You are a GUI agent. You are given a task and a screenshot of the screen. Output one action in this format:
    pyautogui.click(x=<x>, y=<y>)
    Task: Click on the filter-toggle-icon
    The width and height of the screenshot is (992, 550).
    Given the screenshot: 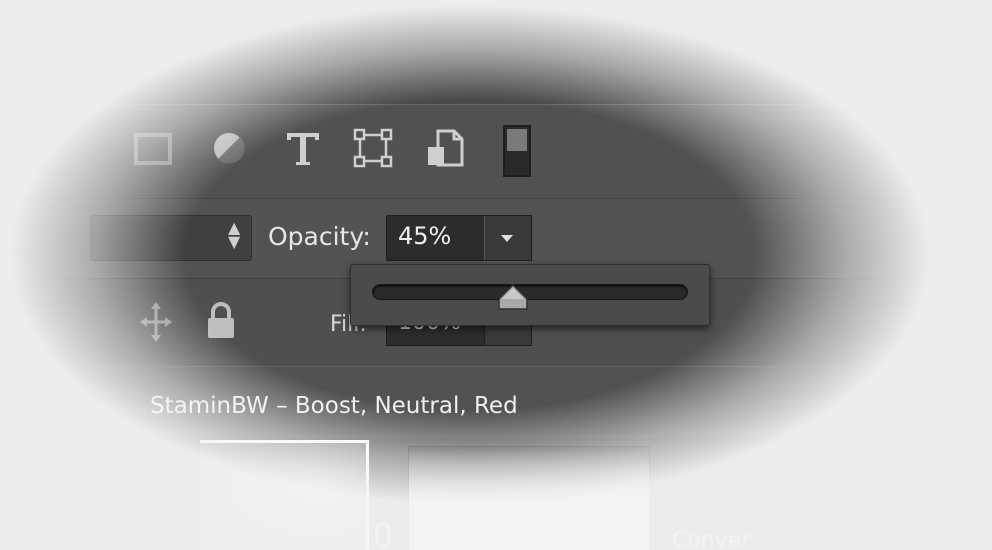 What is the action you would take?
    pyautogui.click(x=517, y=151)
    